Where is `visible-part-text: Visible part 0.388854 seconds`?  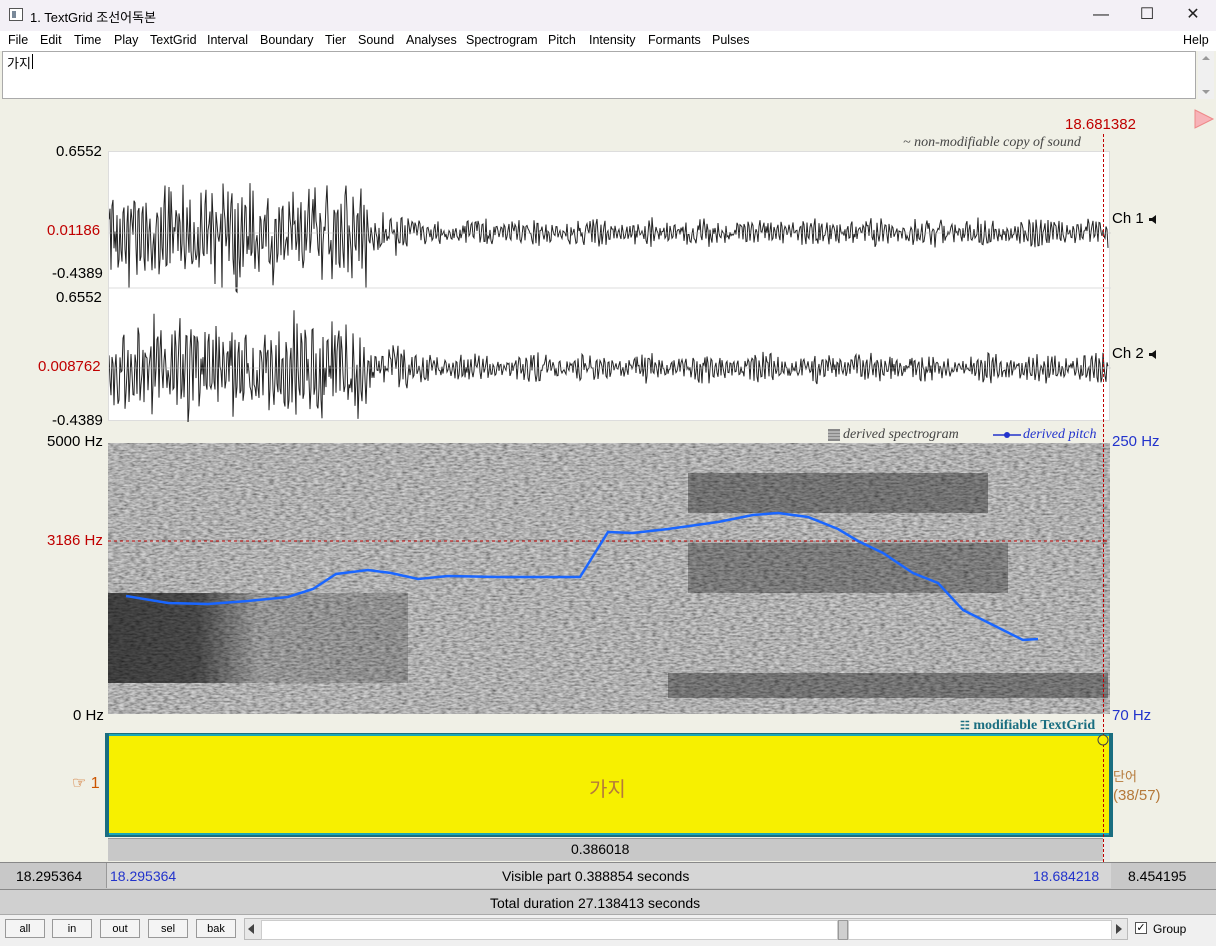
visible-part-text: Visible part 0.388854 seconds is located at coordinates (596, 876).